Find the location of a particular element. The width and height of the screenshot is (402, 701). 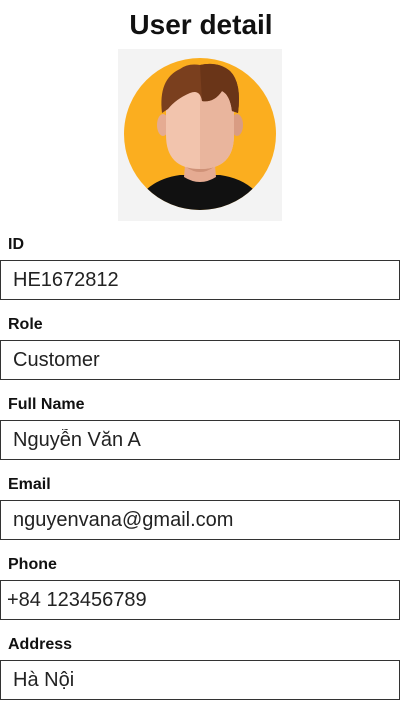

full-name-field is located at coordinates (200, 440).